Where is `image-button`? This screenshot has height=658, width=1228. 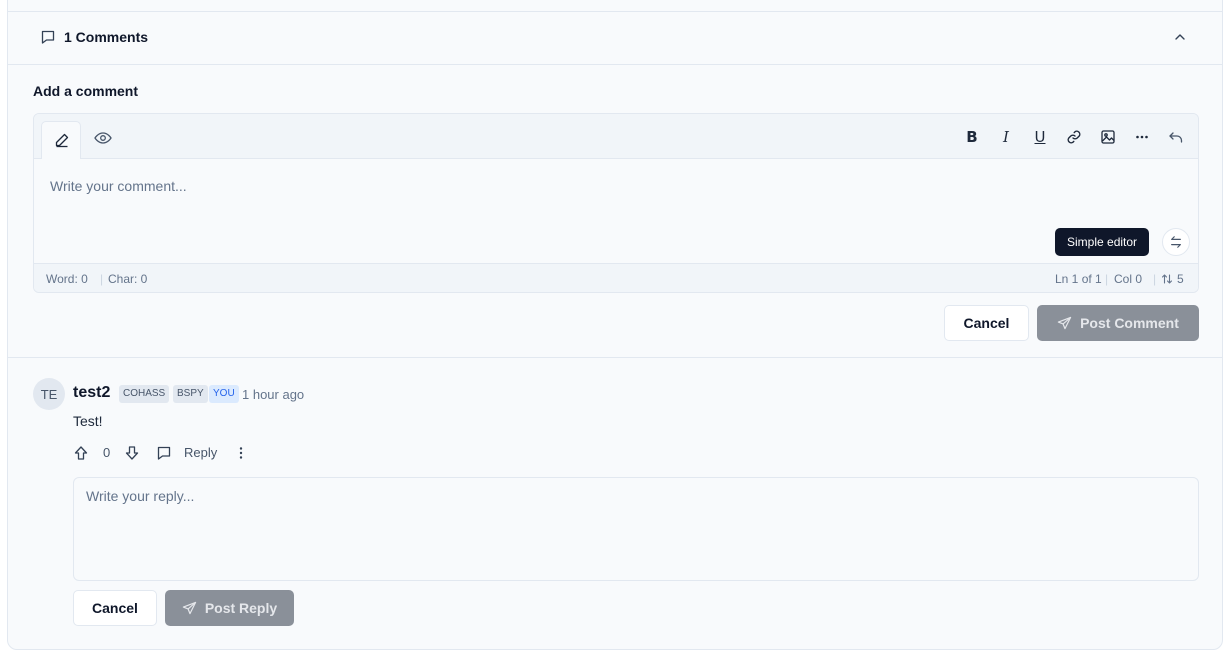
image-button is located at coordinates (1108, 137).